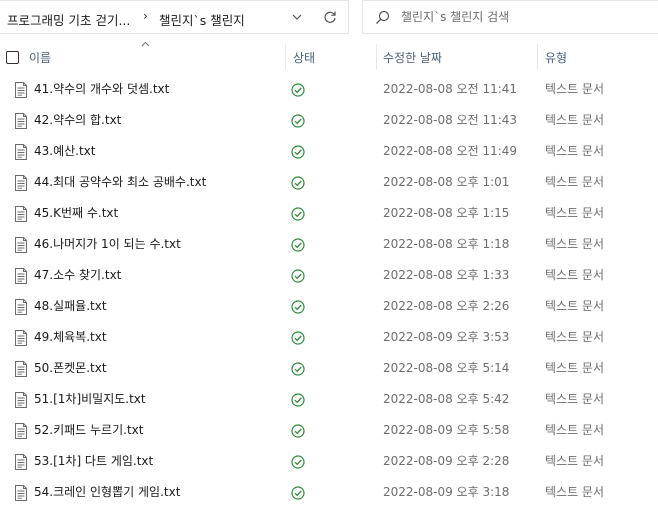 The image size is (658, 519). What do you see at coordinates (120, 182) in the screenshot?
I see `file-name: 44.최대 공약수와 최소 공배수.txt` at bounding box center [120, 182].